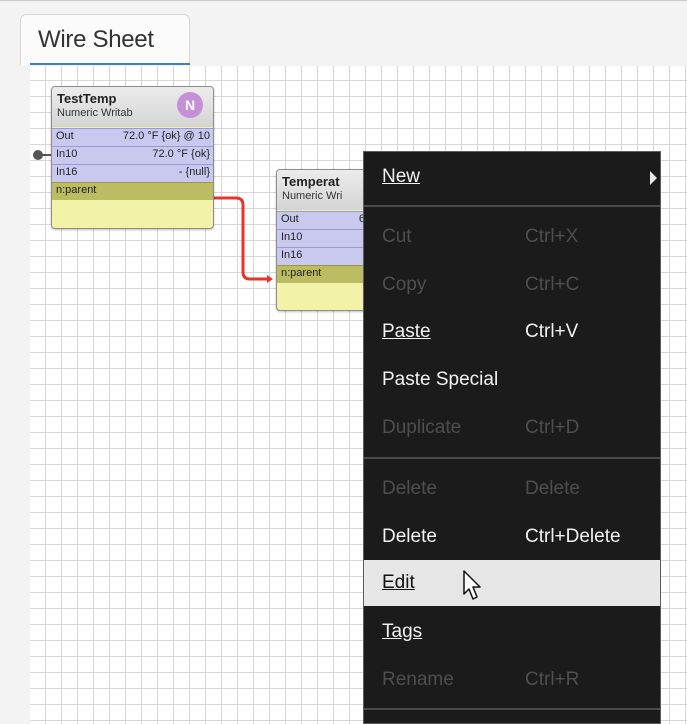  What do you see at coordinates (512, 632) in the screenshot?
I see `menu-item-tags: Tags` at bounding box center [512, 632].